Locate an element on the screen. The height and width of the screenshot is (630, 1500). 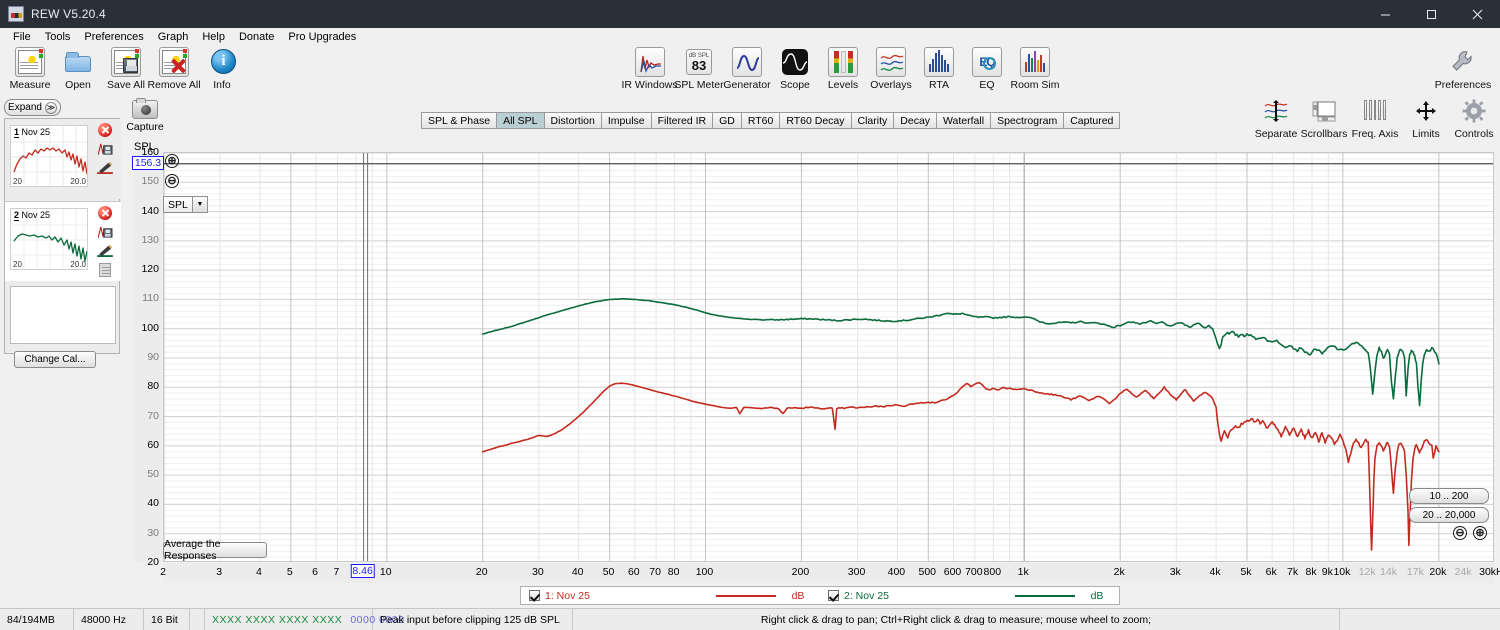
y-axis-tick-120: 120 is located at coordinates (150, 269).